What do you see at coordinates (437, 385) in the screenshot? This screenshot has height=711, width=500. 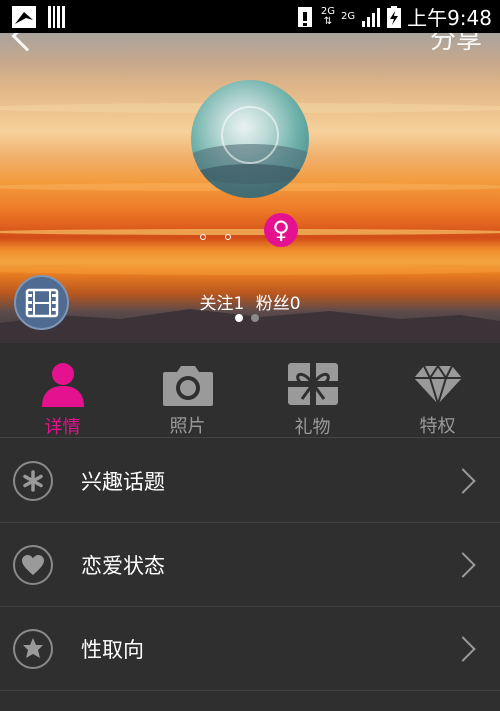 I see `diamond-icon` at bounding box center [437, 385].